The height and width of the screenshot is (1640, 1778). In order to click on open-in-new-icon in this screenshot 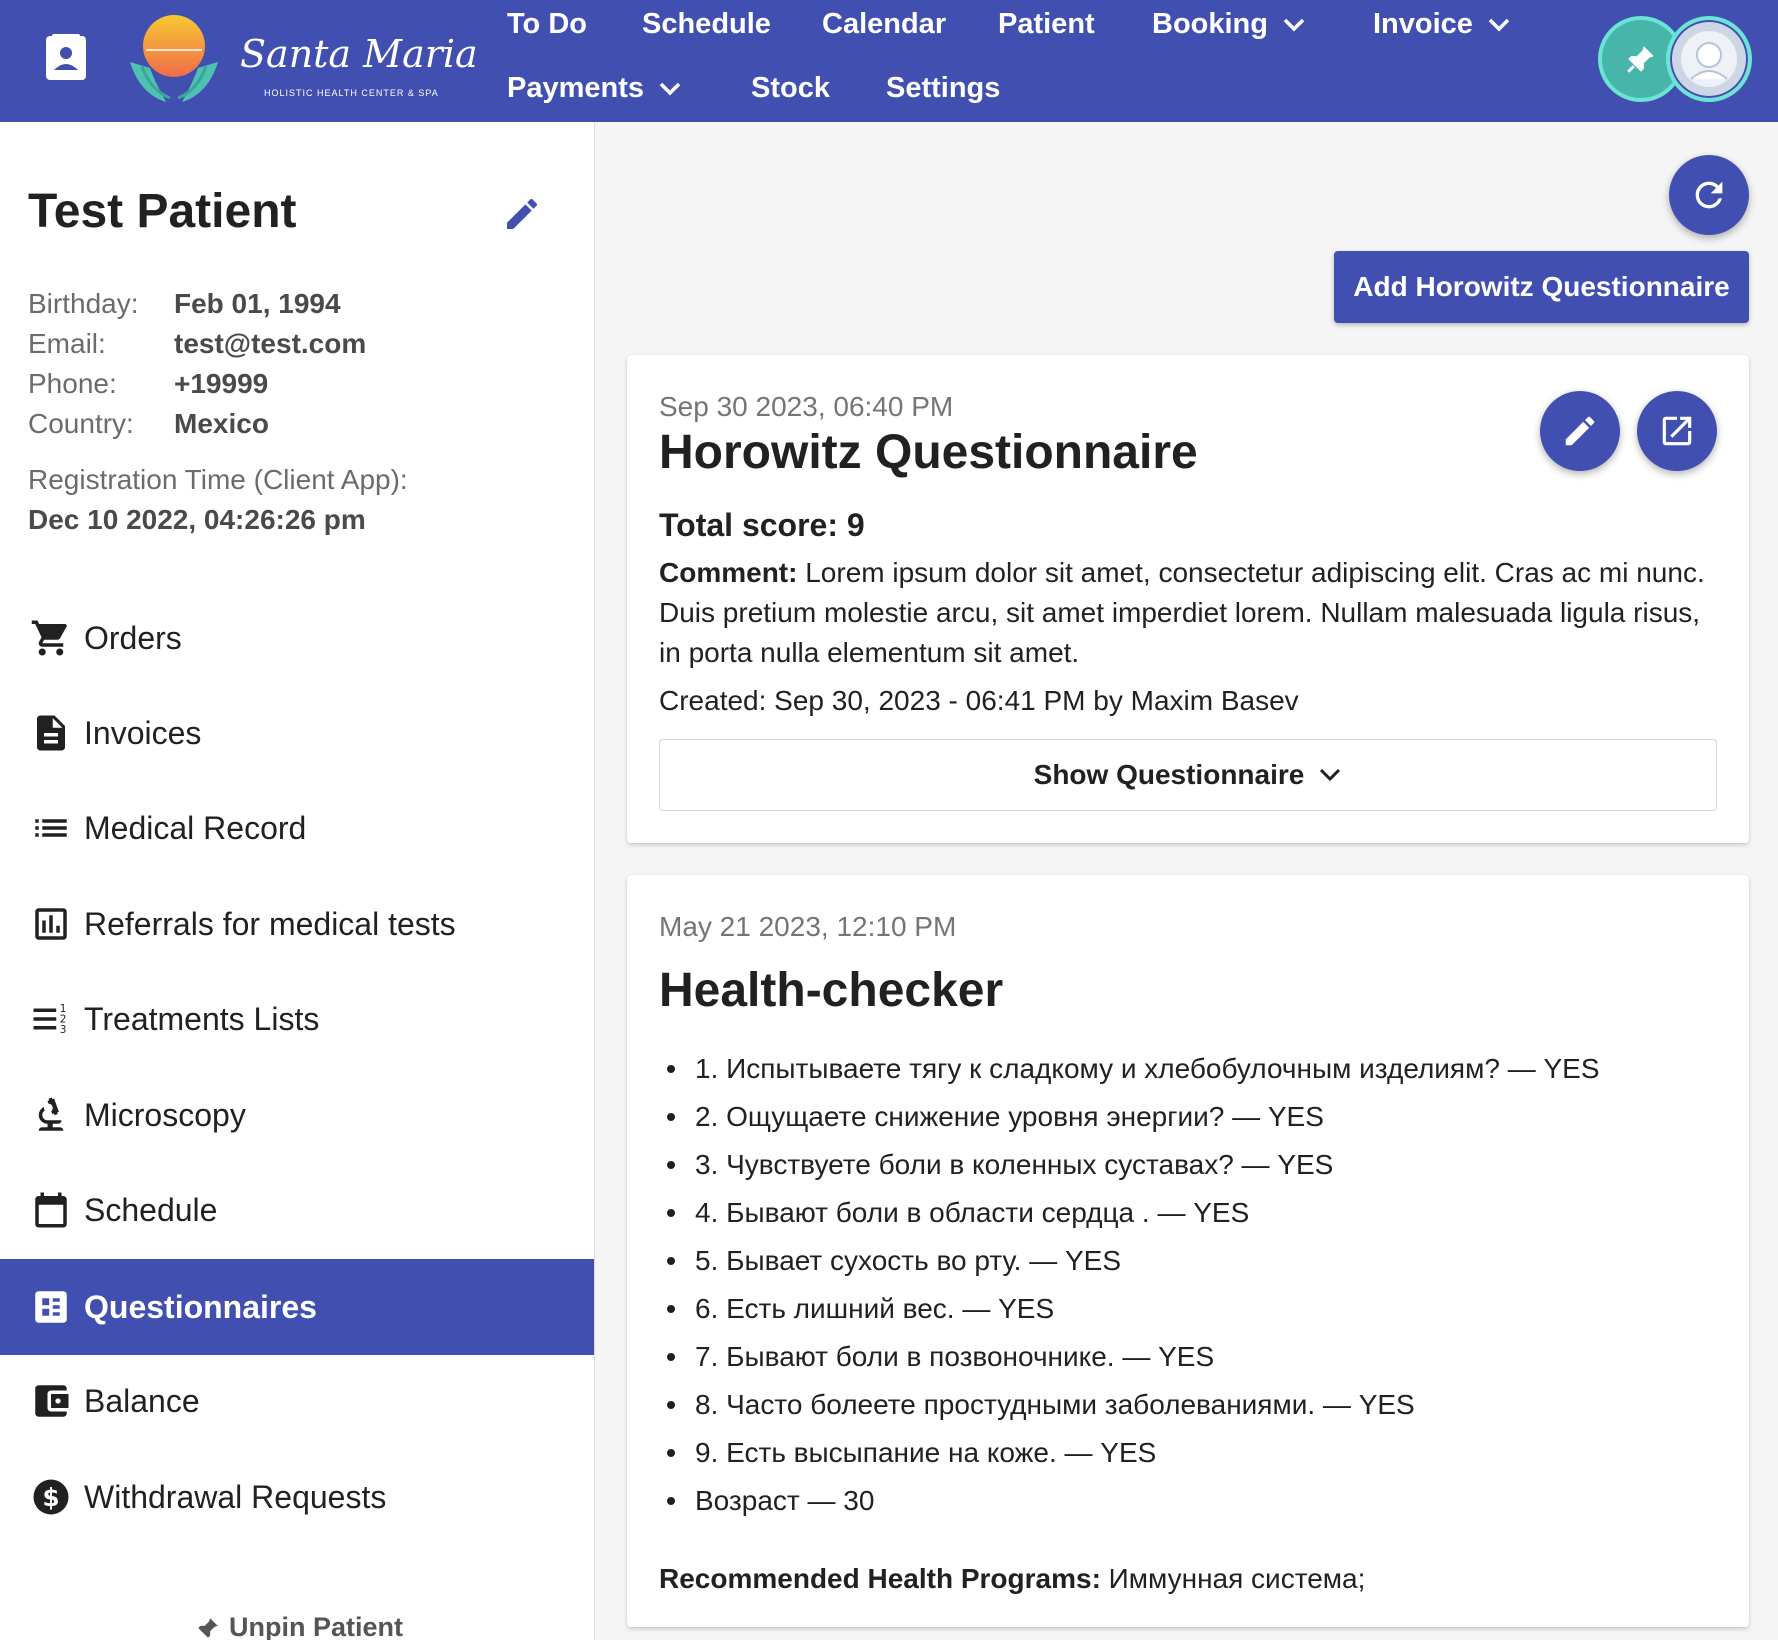, I will do `click(1677, 431)`.